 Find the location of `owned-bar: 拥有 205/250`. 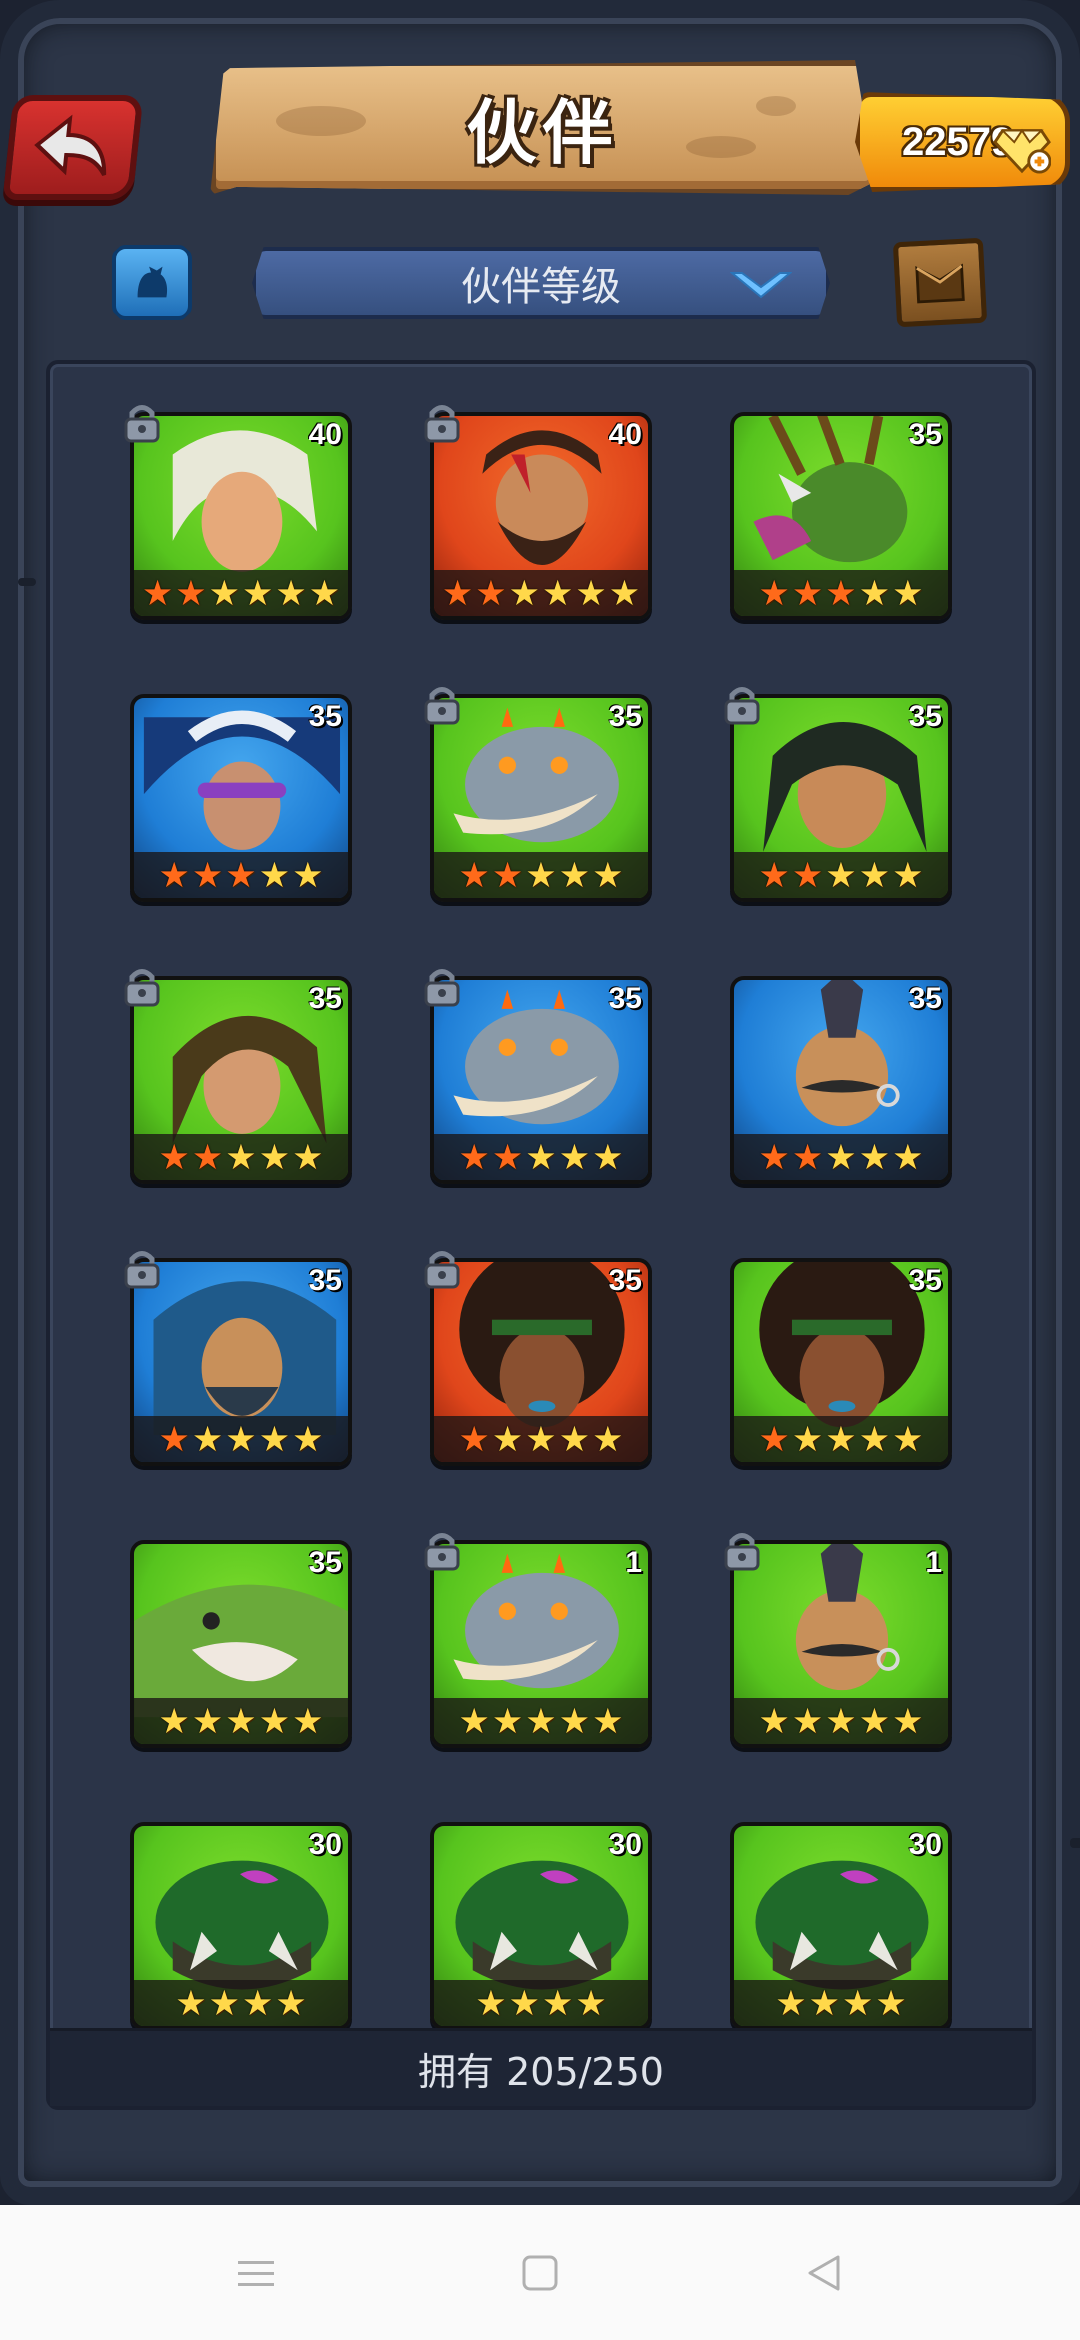

owned-bar: 拥有 205/250 is located at coordinates (541, 2067).